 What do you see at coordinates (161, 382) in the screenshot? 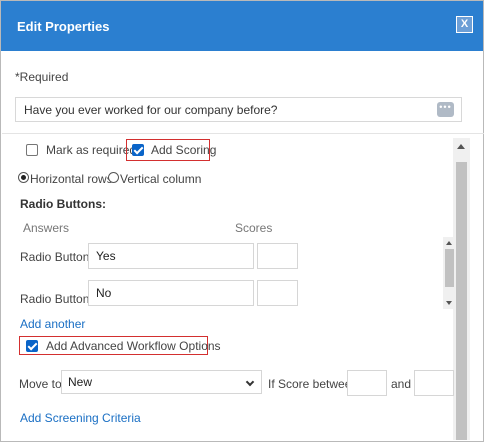
I see `move-to-select: New` at bounding box center [161, 382].